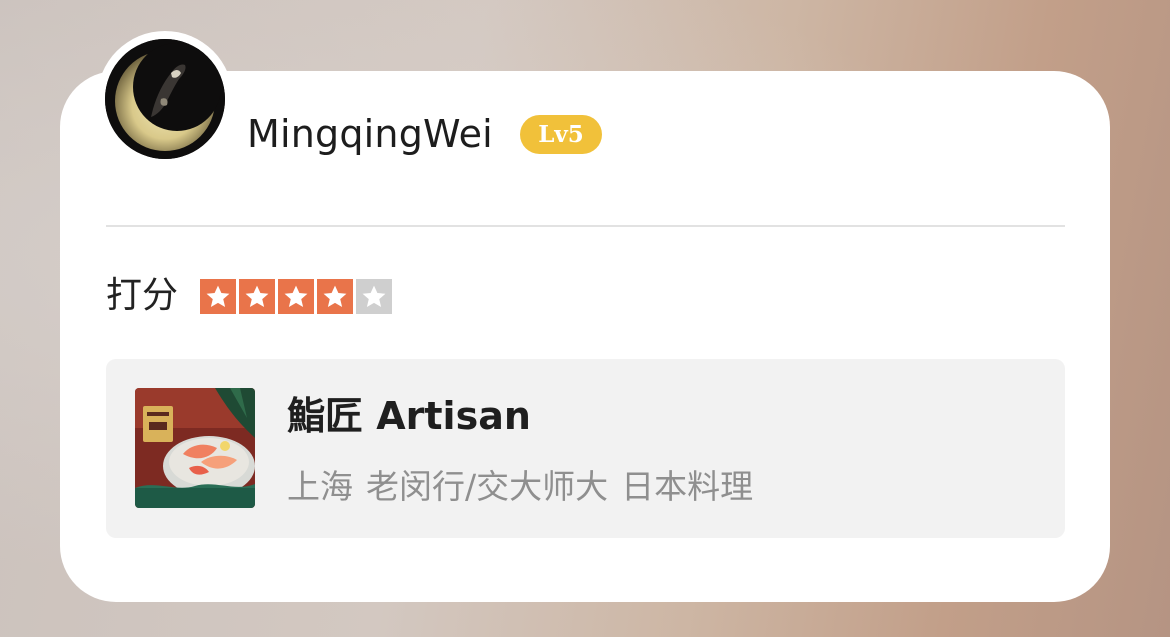 The height and width of the screenshot is (637, 1170). Describe the element at coordinates (374, 296) in the screenshot. I see `star-empty-icon` at that location.